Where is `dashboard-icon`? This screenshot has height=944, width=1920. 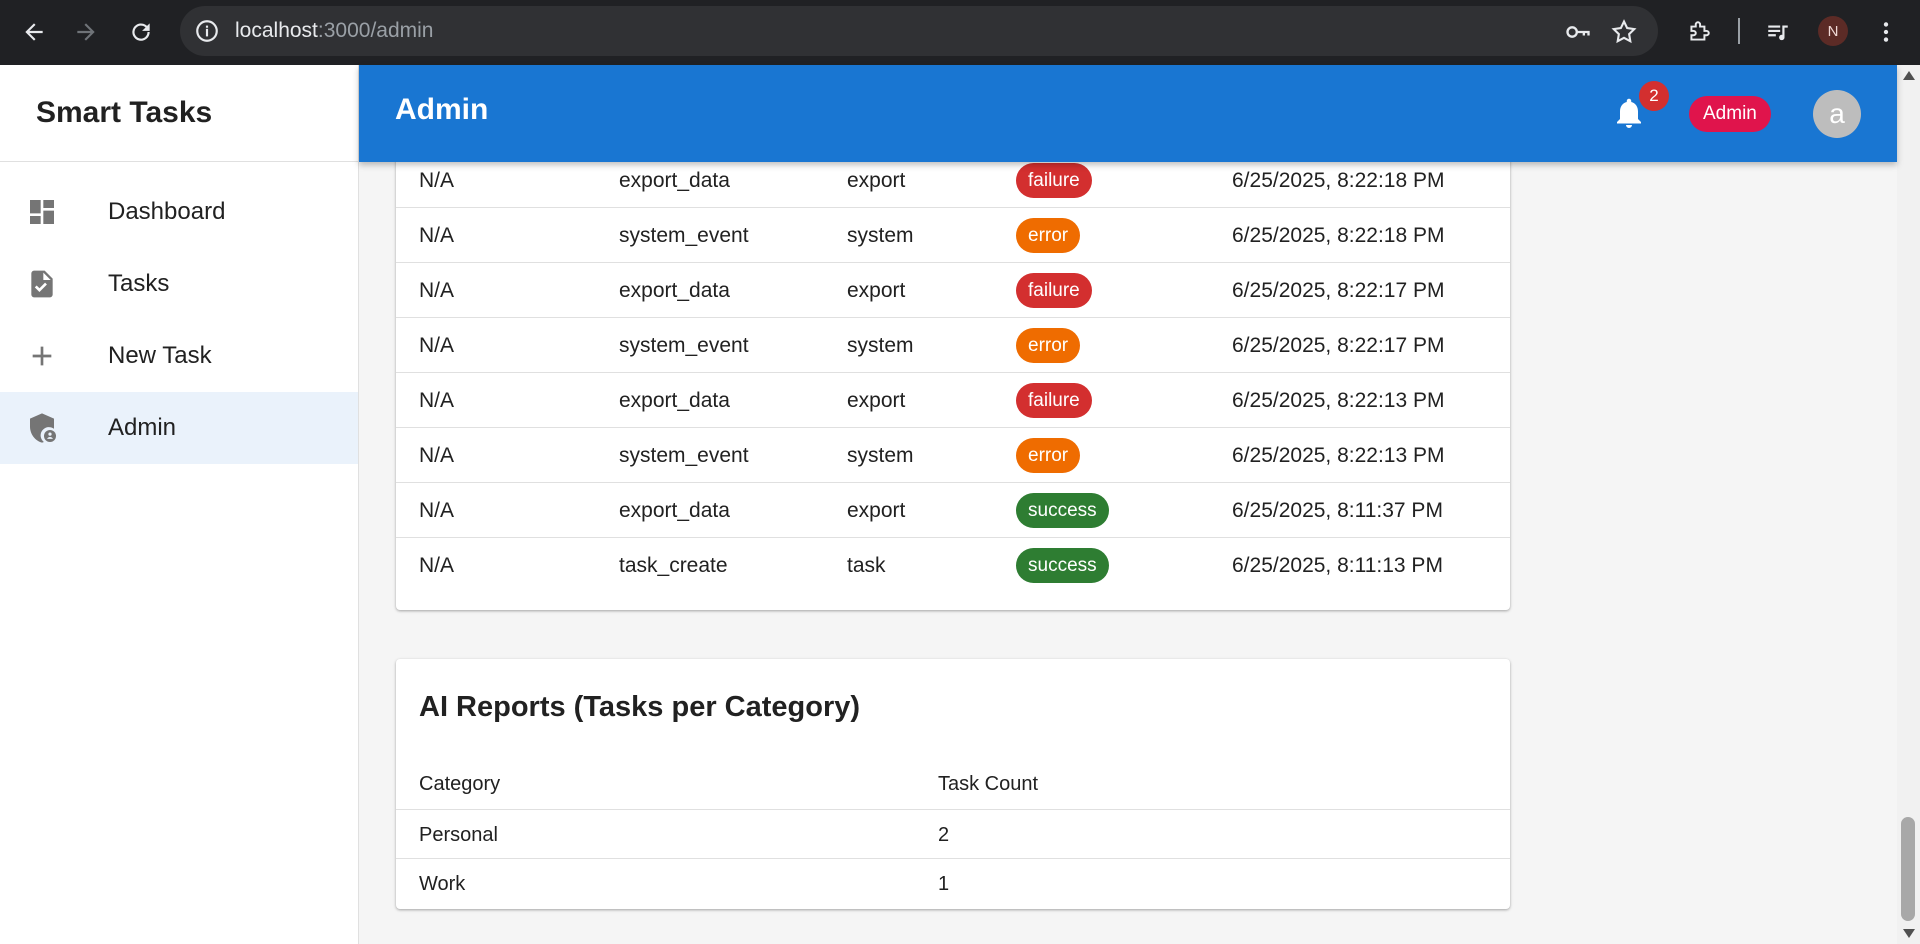
dashboard-icon is located at coordinates (42, 212).